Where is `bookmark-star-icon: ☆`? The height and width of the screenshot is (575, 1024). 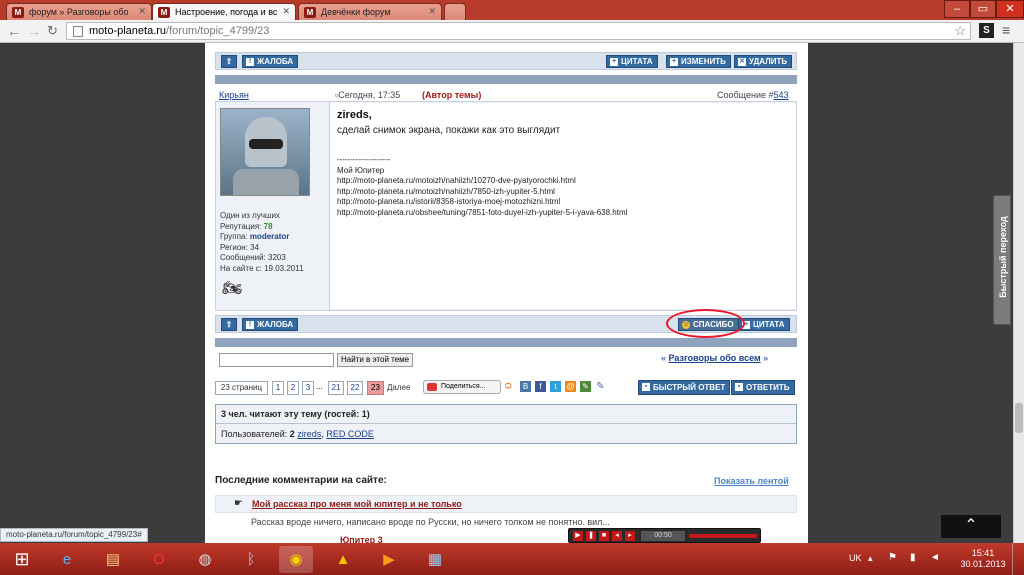 bookmark-star-icon: ☆ is located at coordinates (960, 31).